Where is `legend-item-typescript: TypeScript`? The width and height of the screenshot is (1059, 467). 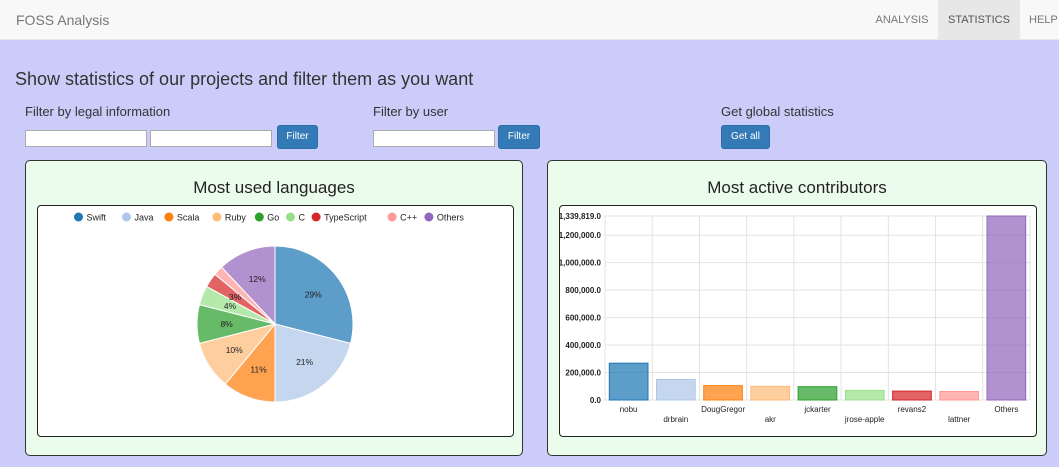
legend-item-typescript: TypeScript is located at coordinates (339, 217).